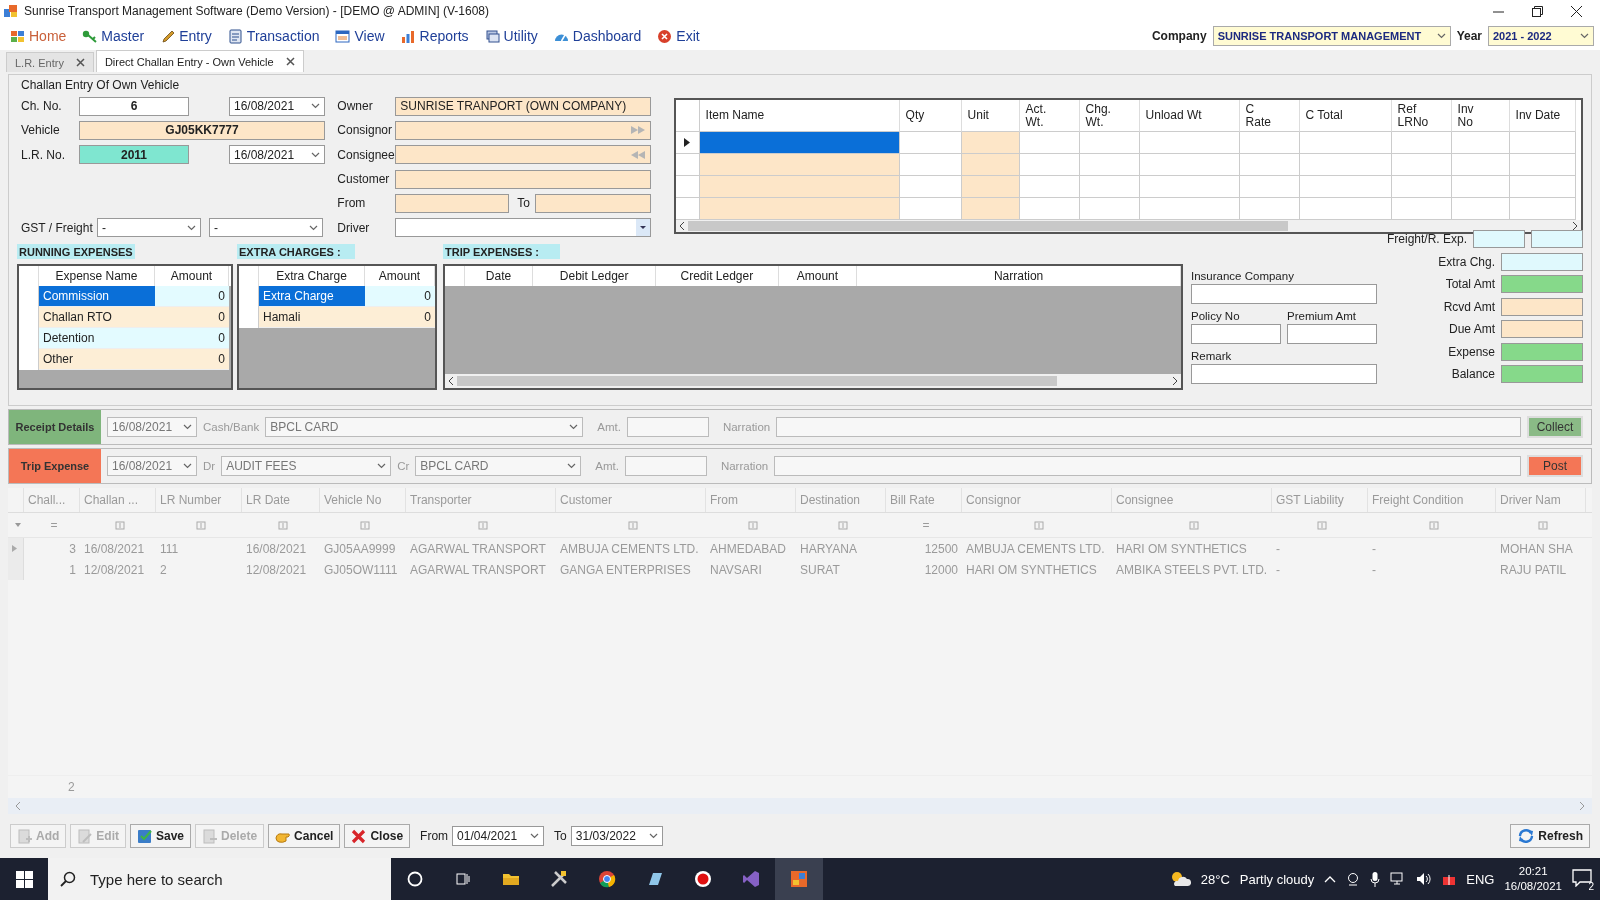 The height and width of the screenshot is (900, 1600). I want to click on table-cell: Commission, so click(97, 296).